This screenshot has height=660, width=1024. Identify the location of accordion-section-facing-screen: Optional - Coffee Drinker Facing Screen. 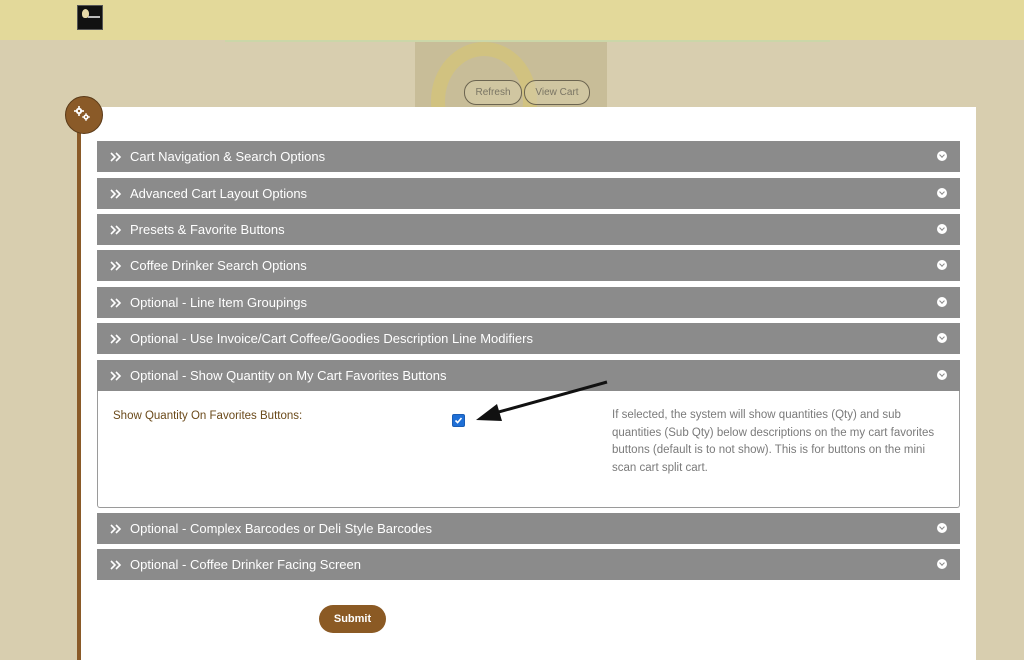
(528, 564).